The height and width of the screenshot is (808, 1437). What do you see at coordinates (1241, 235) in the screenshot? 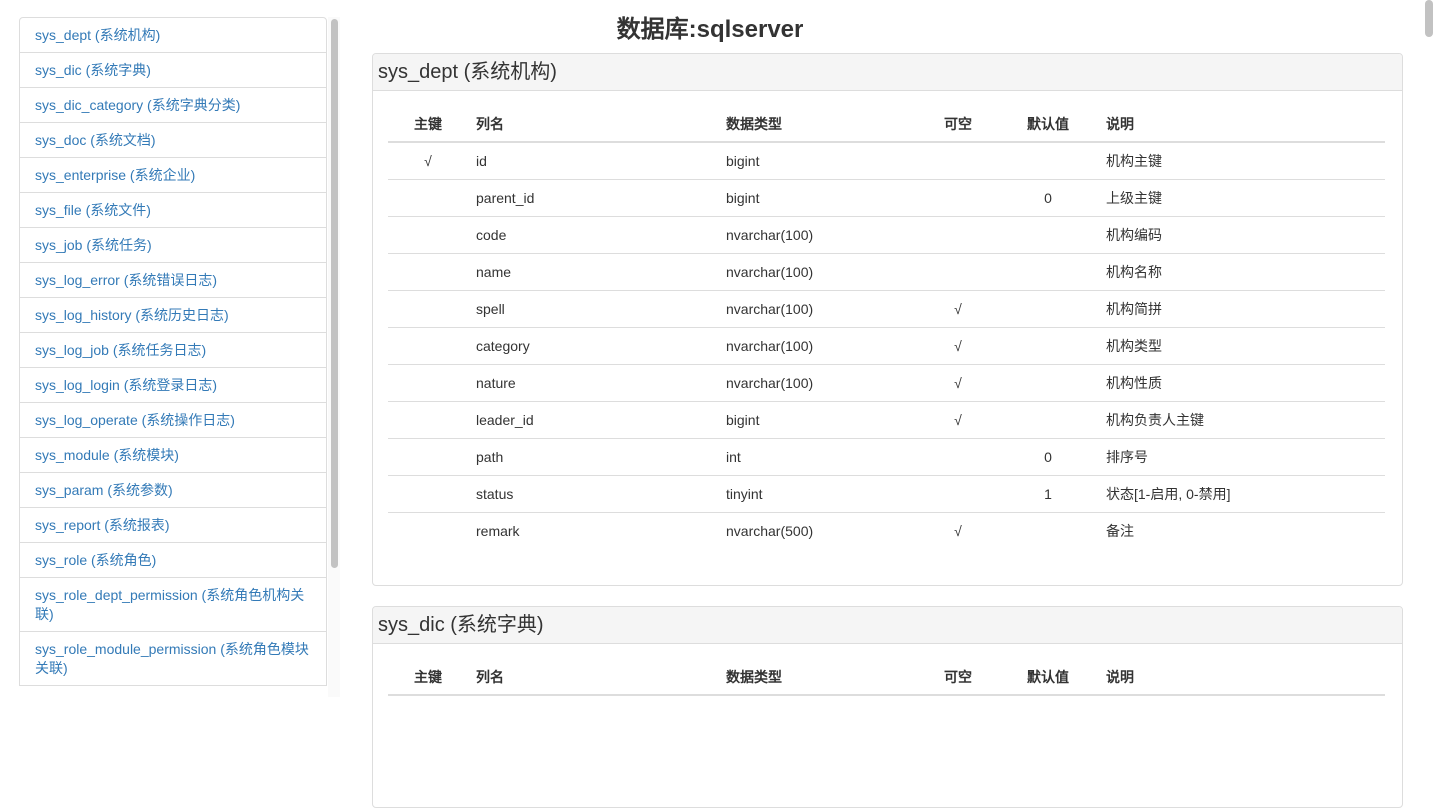
I see `description-cell: 机构编码` at bounding box center [1241, 235].